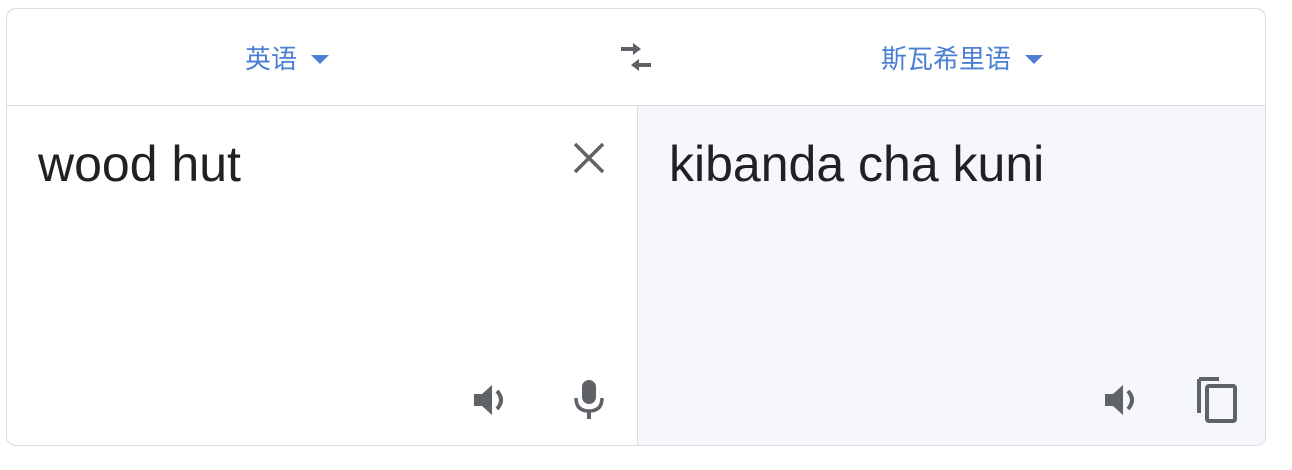  I want to click on source-listen-button, so click(491, 400).